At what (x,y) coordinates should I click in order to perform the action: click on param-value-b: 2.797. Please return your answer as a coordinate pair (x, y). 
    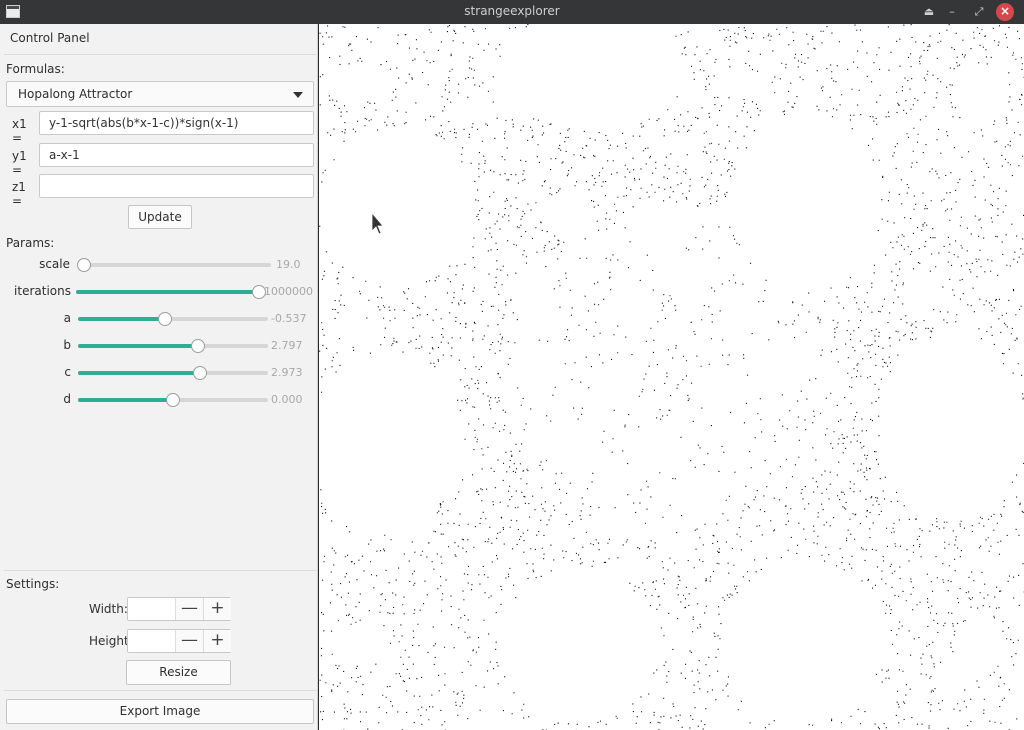
    Looking at the image, I should click on (287, 345).